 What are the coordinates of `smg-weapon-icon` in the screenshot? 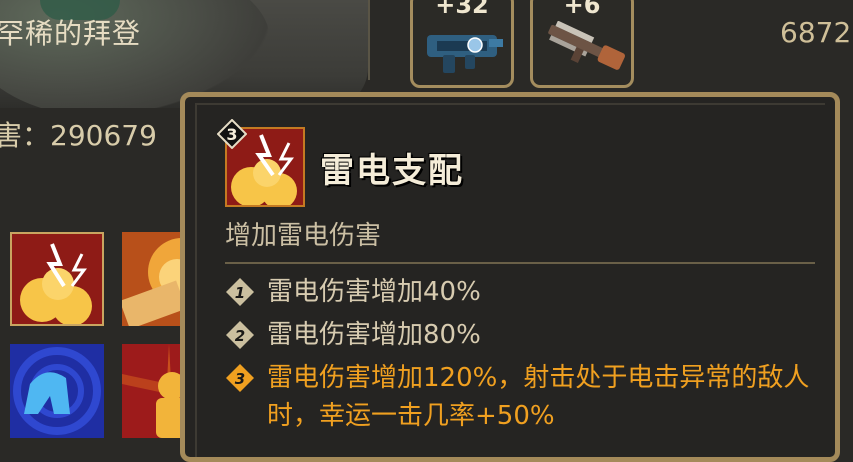 It's located at (465, 54).